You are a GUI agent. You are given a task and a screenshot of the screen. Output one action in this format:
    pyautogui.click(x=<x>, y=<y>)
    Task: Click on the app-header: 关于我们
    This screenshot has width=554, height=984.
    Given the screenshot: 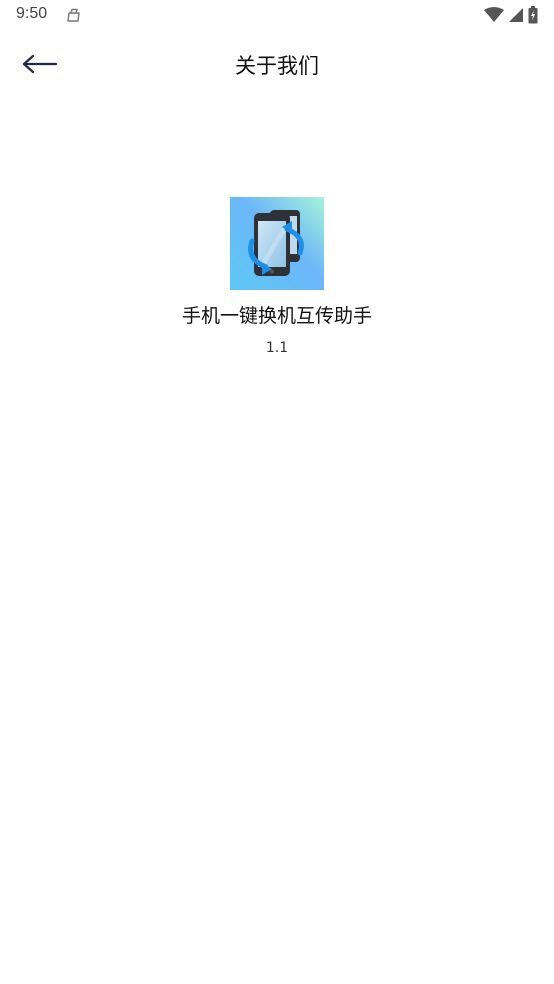 What is the action you would take?
    pyautogui.click(x=277, y=64)
    